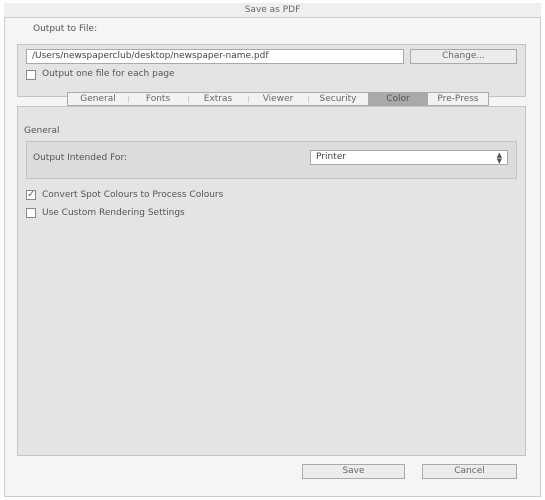 The image size is (545, 500). What do you see at coordinates (98, 99) in the screenshot?
I see `tab-general: General` at bounding box center [98, 99].